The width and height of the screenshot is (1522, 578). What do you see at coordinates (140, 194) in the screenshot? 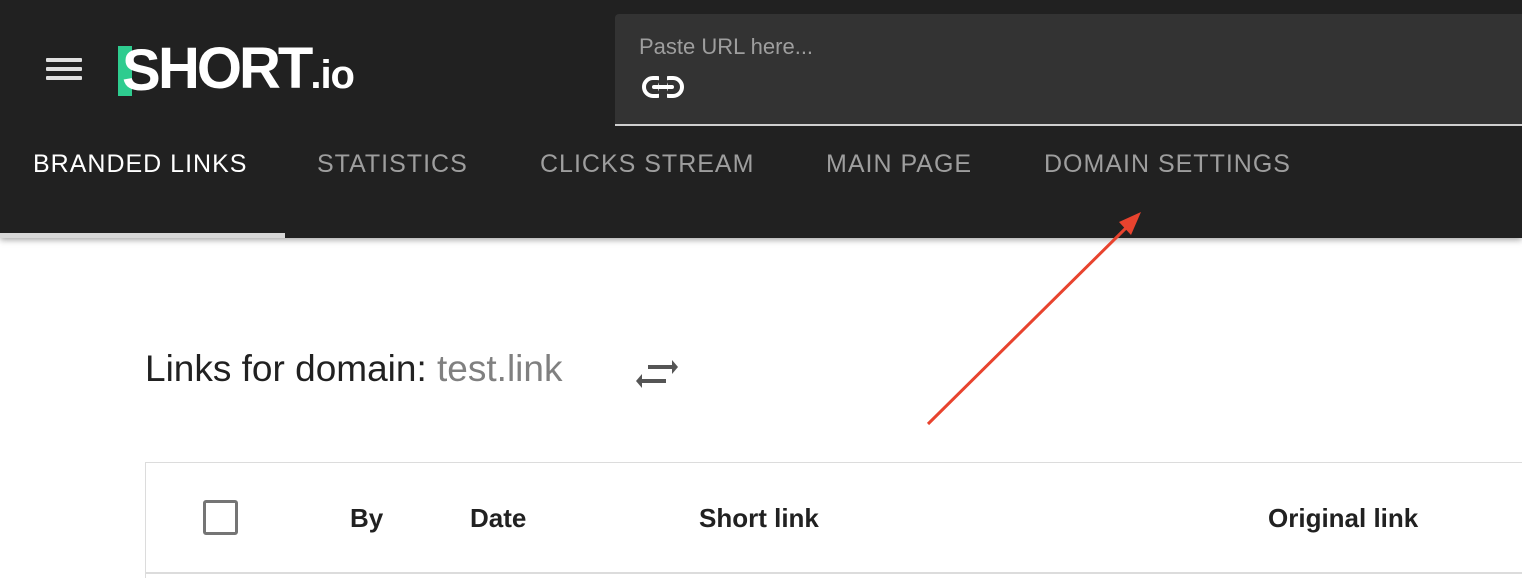
I see `tab-branded-links: BRANDED LINKS` at bounding box center [140, 194].